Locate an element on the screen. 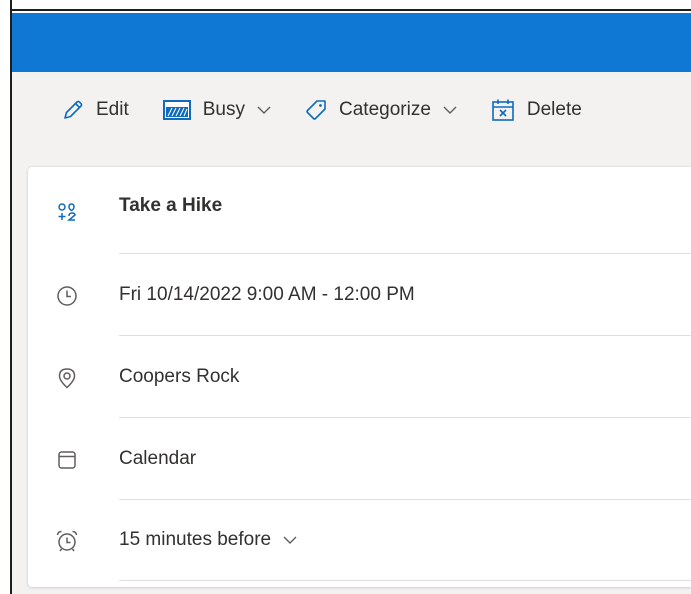  reminder-dropdown: 15 minutes before is located at coordinates (208, 540).